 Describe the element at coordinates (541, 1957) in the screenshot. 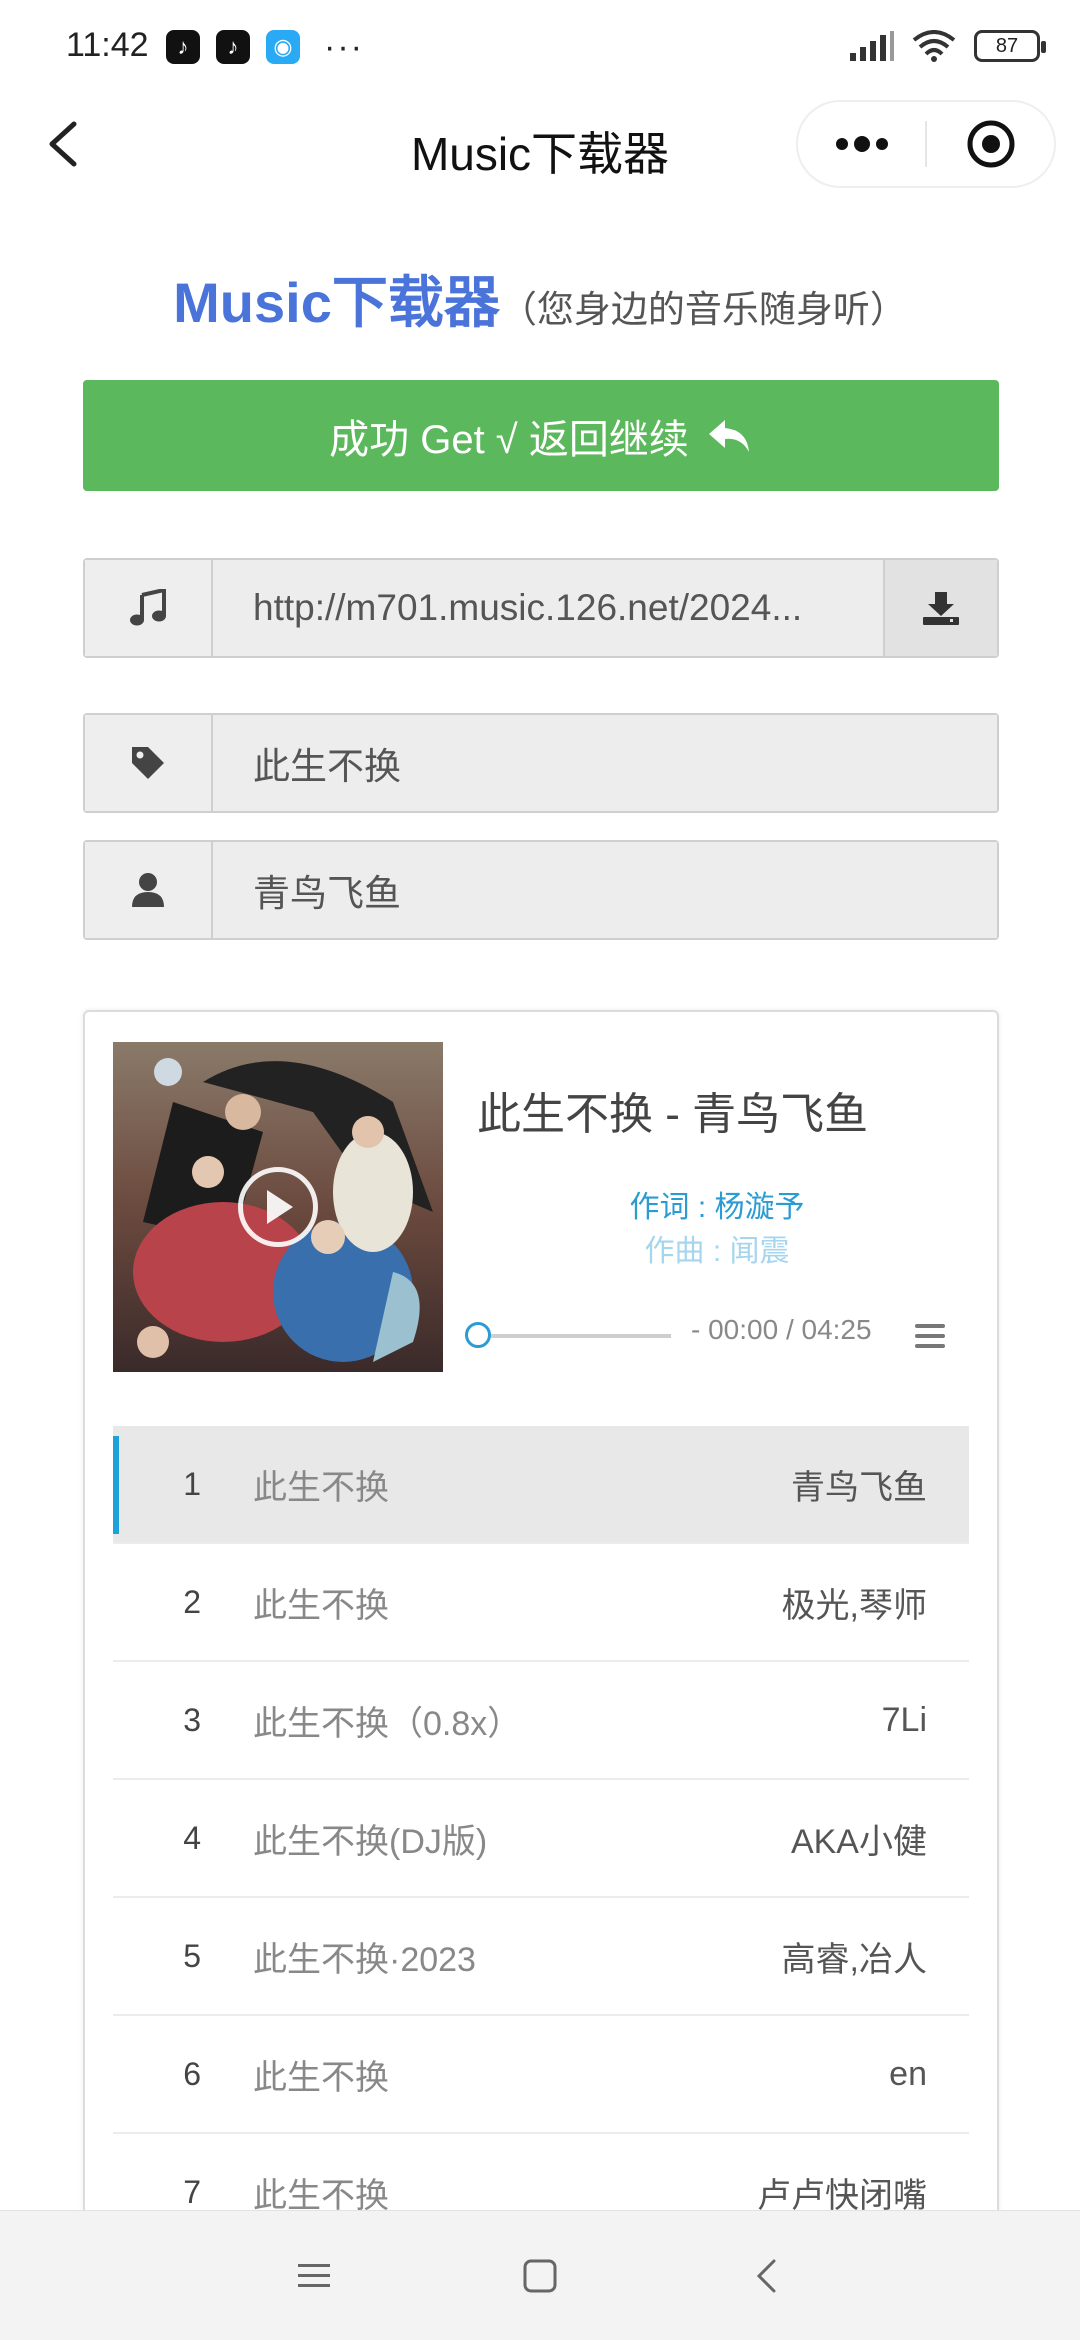

I see `playlist-row: 5 此生不换·2023 高睿,冶人` at that location.